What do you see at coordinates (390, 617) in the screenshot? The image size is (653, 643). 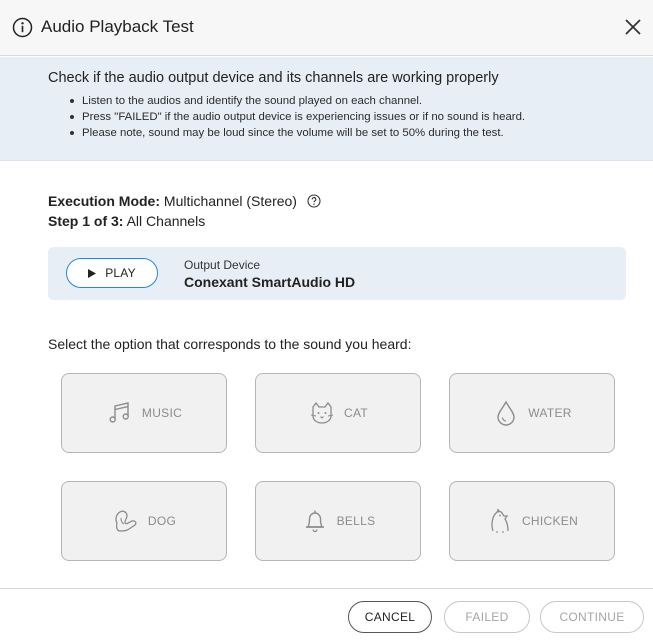 I see `cancel-button: CANCEL` at bounding box center [390, 617].